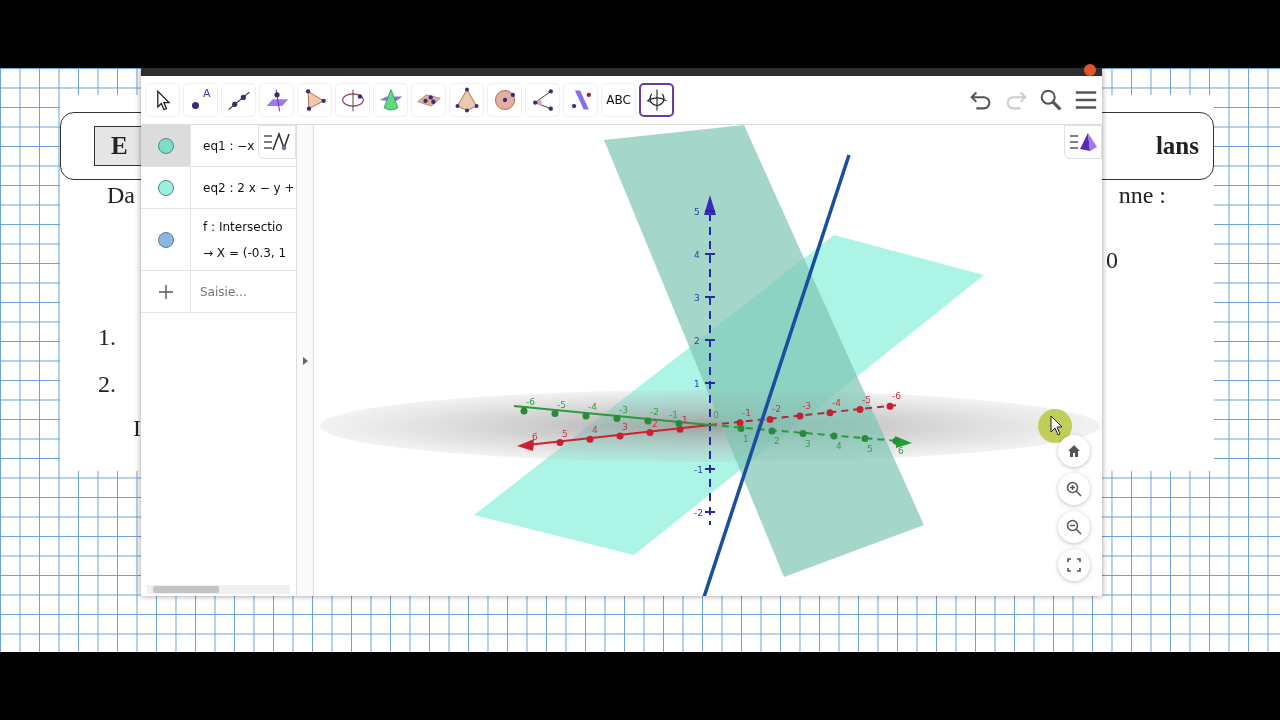  I want to click on ellipse-axis-icon, so click(352, 100).